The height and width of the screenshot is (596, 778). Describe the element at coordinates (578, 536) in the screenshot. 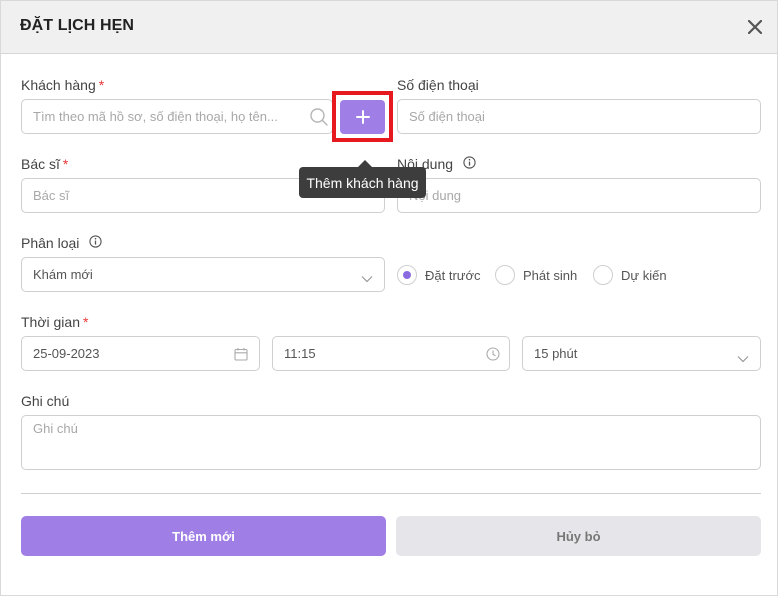

I see `cancel-button: Hủy bỏ` at that location.